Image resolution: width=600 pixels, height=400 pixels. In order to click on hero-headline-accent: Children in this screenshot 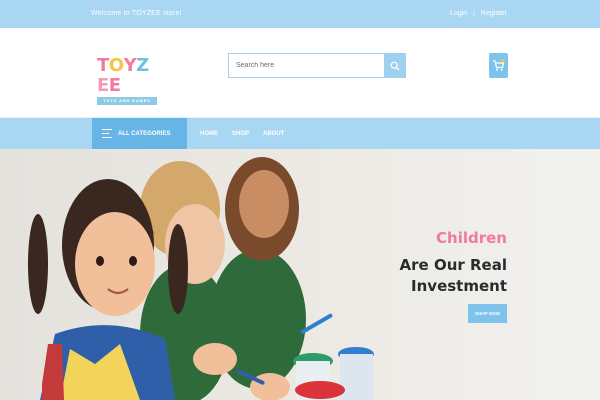, I will do `click(471, 238)`.